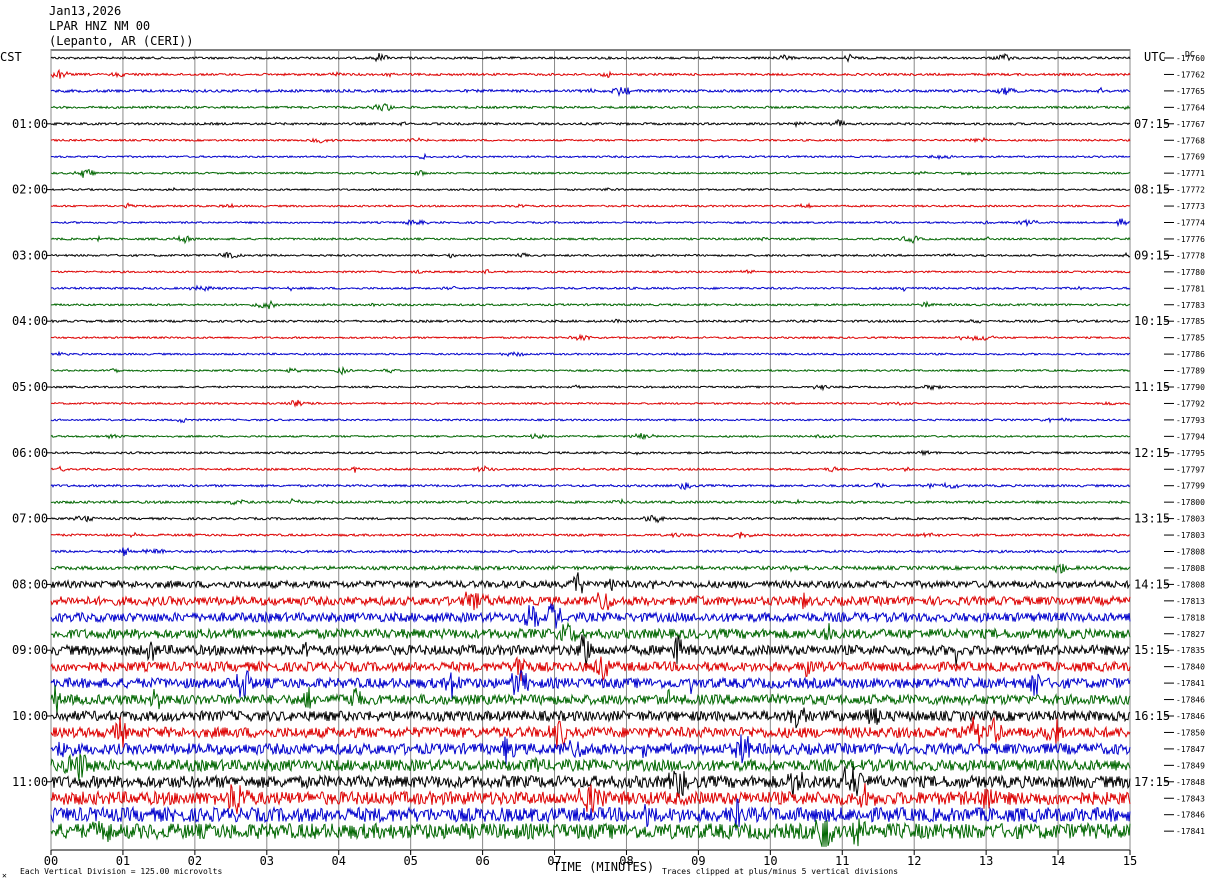 This screenshot has width=1210, height=886. What do you see at coordinates (51, 861) in the screenshot?
I see `x-tick-label: 00` at bounding box center [51, 861].